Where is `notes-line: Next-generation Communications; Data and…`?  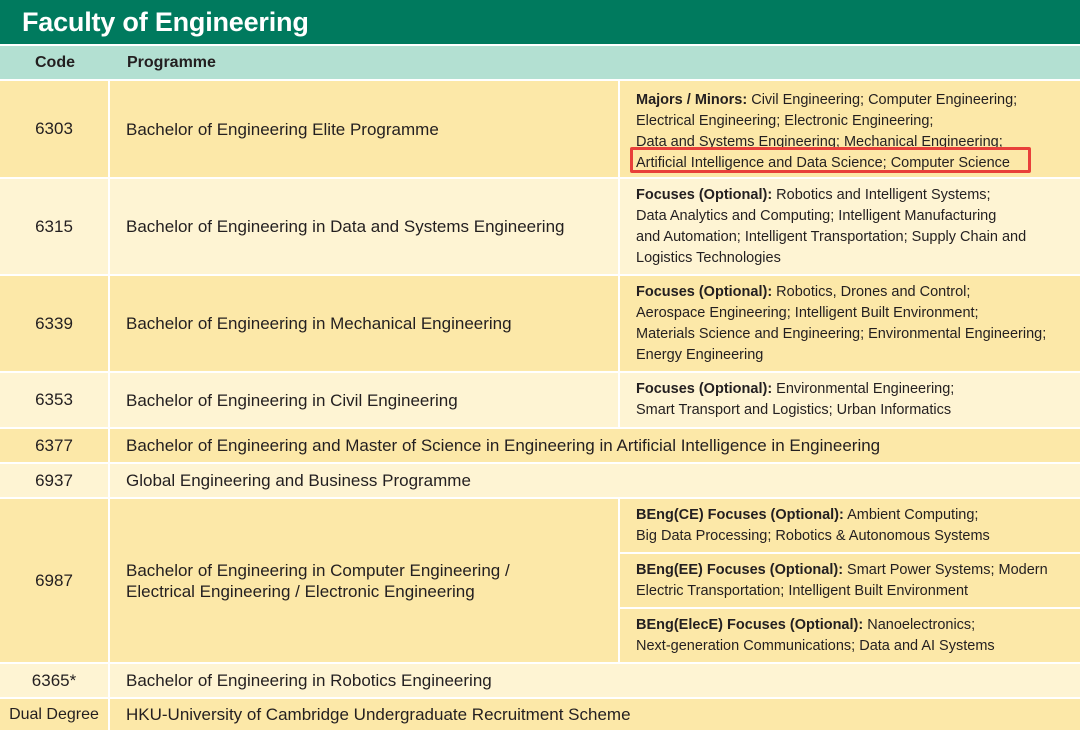 notes-line: Next-generation Communications; Data and… is located at coordinates (815, 646).